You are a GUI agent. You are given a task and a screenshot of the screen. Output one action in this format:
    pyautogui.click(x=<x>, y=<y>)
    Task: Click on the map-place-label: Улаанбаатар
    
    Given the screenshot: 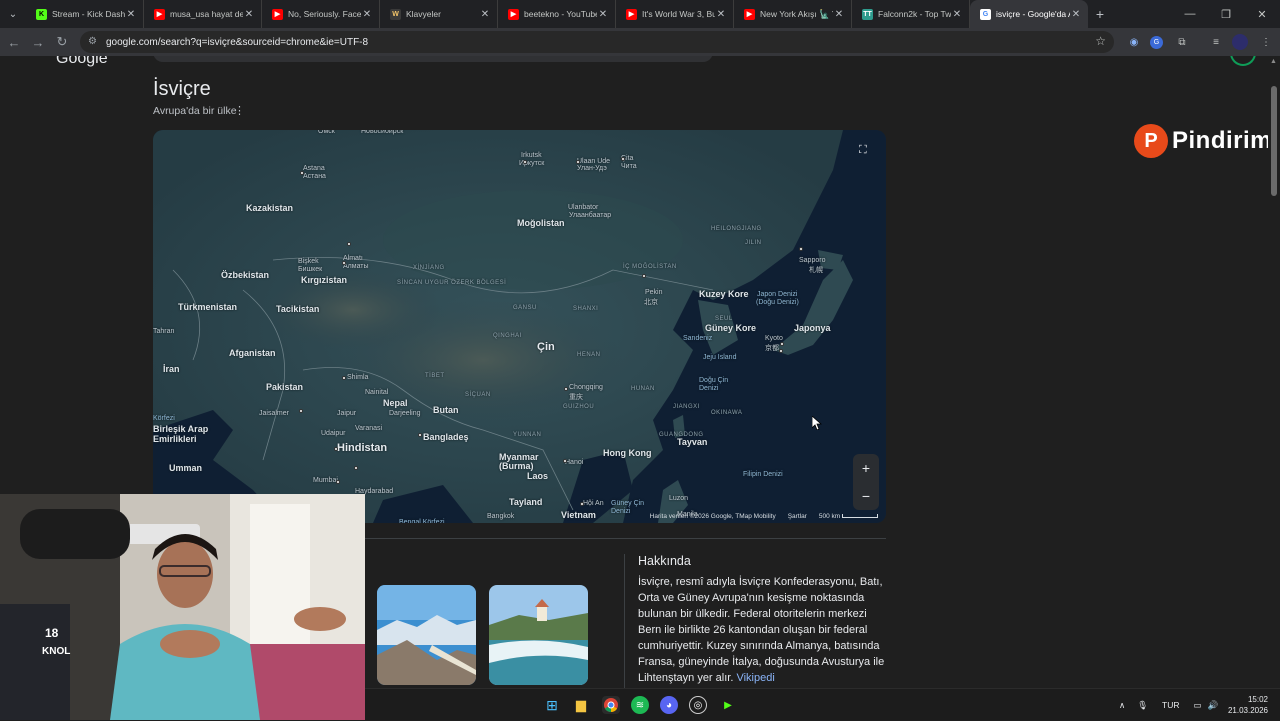 What is the action you would take?
    pyautogui.click(x=590, y=215)
    